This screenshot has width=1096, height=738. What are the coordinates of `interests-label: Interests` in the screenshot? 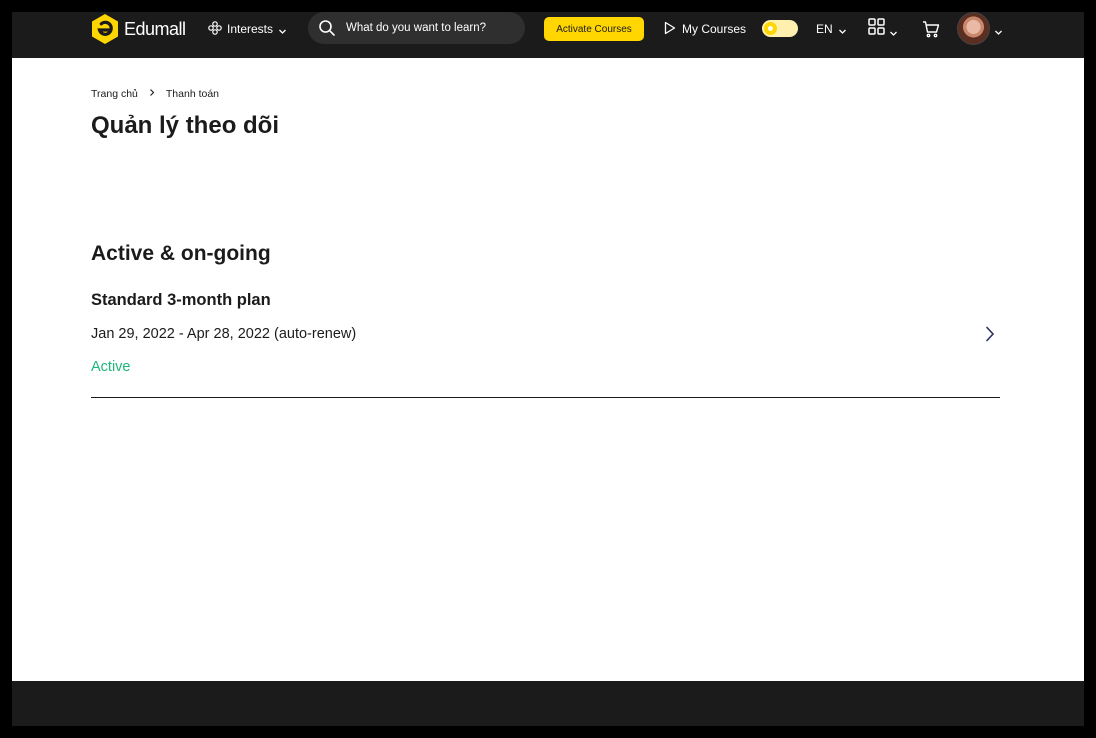 It's located at (250, 29).